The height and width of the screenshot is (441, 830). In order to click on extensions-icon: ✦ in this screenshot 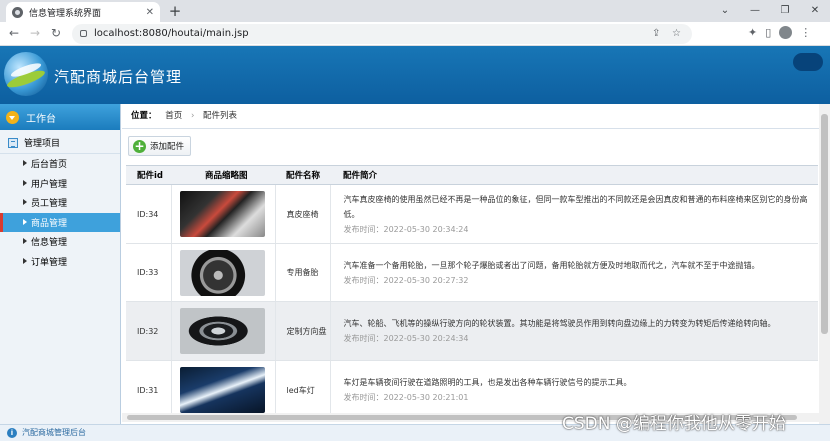, I will do `click(752, 32)`.